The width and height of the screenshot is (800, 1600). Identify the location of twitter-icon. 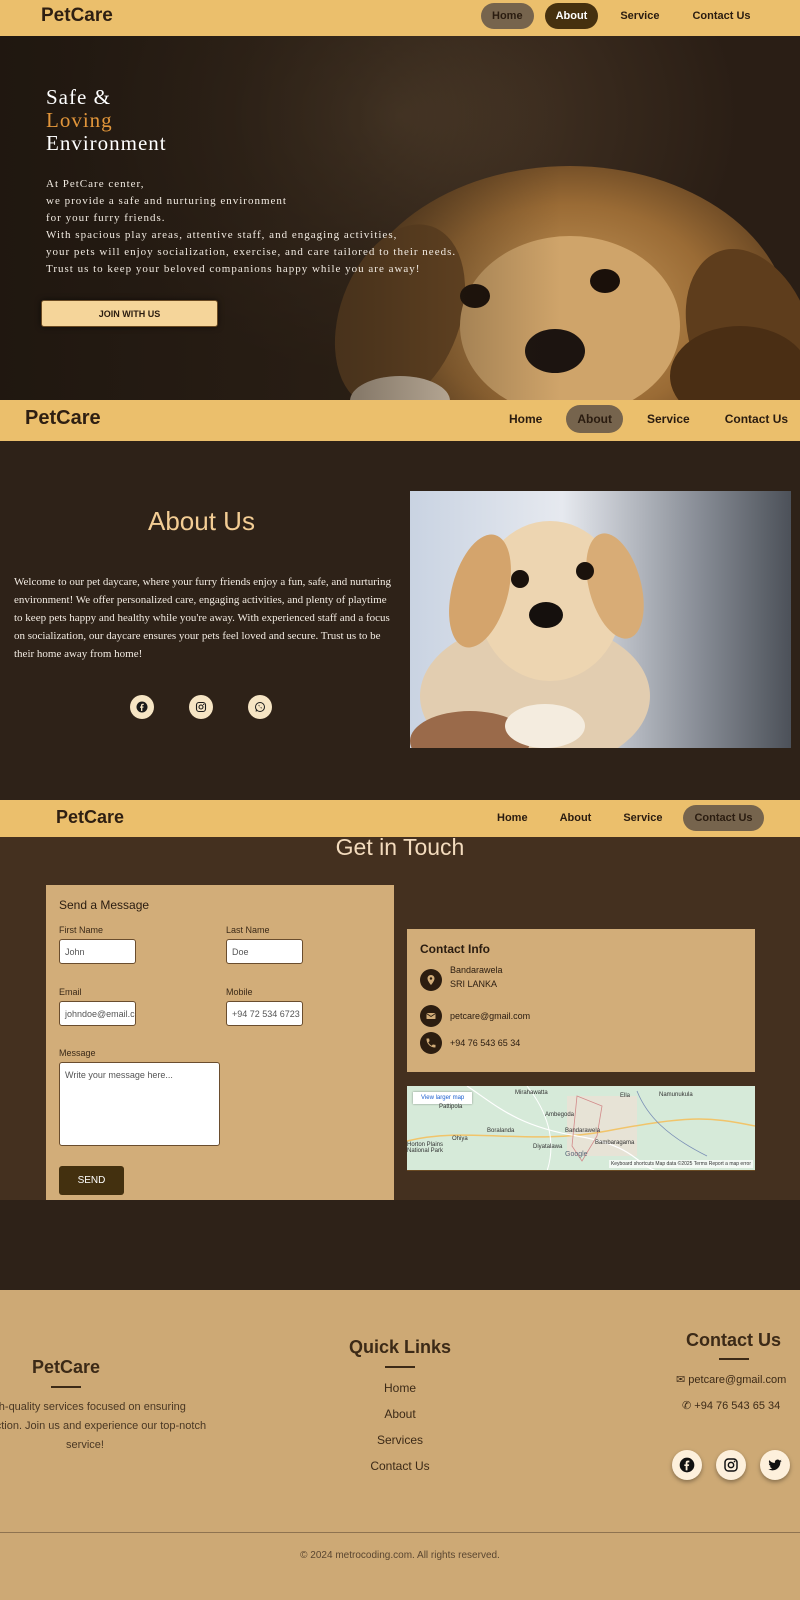
(775, 1465).